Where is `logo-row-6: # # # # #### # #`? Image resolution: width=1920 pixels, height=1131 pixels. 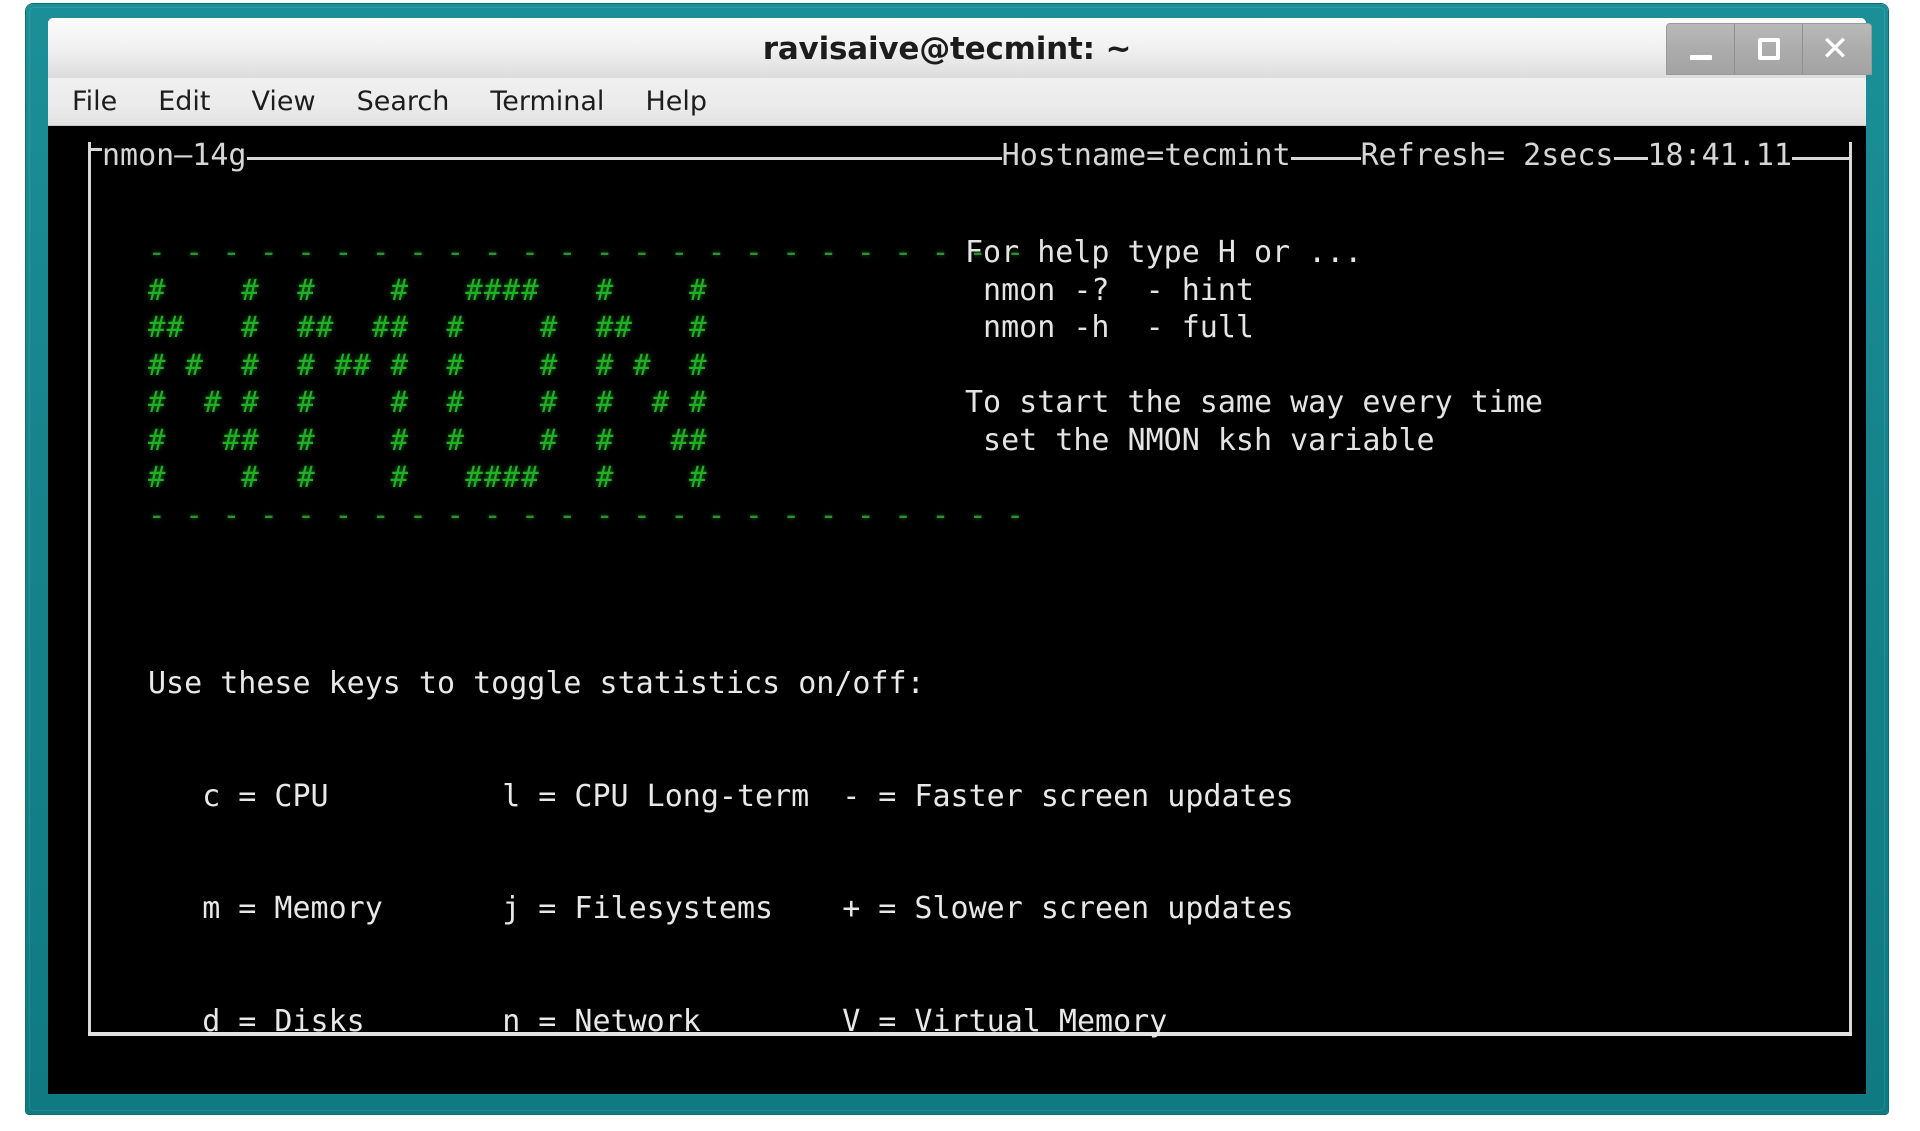
logo-row-6: # # # # #### # # is located at coordinates (428, 477).